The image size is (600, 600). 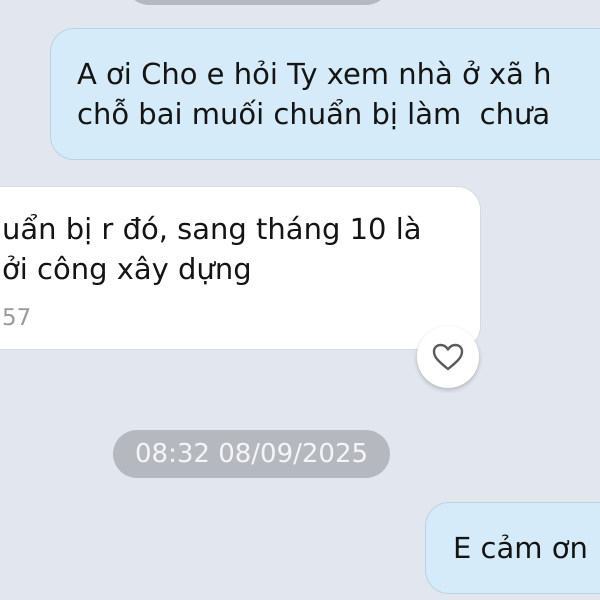 I want to click on message-time: 57, so click(x=17, y=318).